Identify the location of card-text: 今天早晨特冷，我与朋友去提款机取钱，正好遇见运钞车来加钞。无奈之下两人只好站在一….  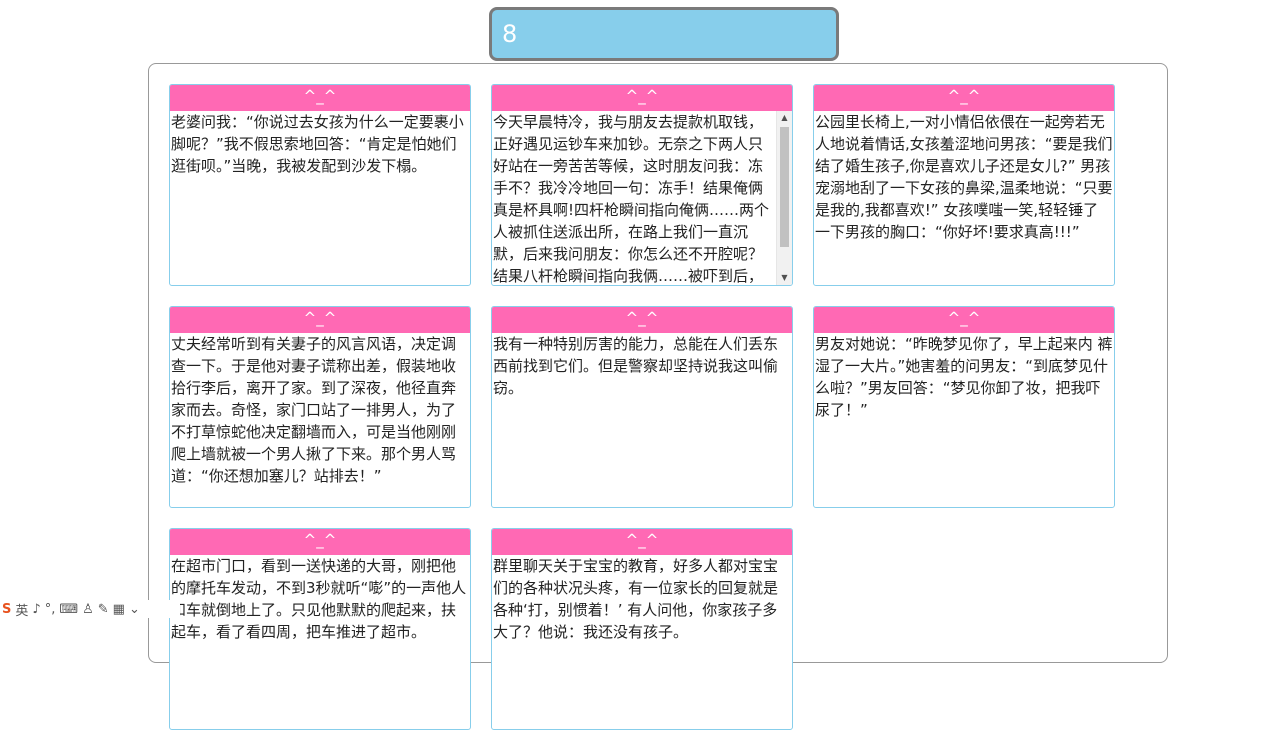
(631, 199).